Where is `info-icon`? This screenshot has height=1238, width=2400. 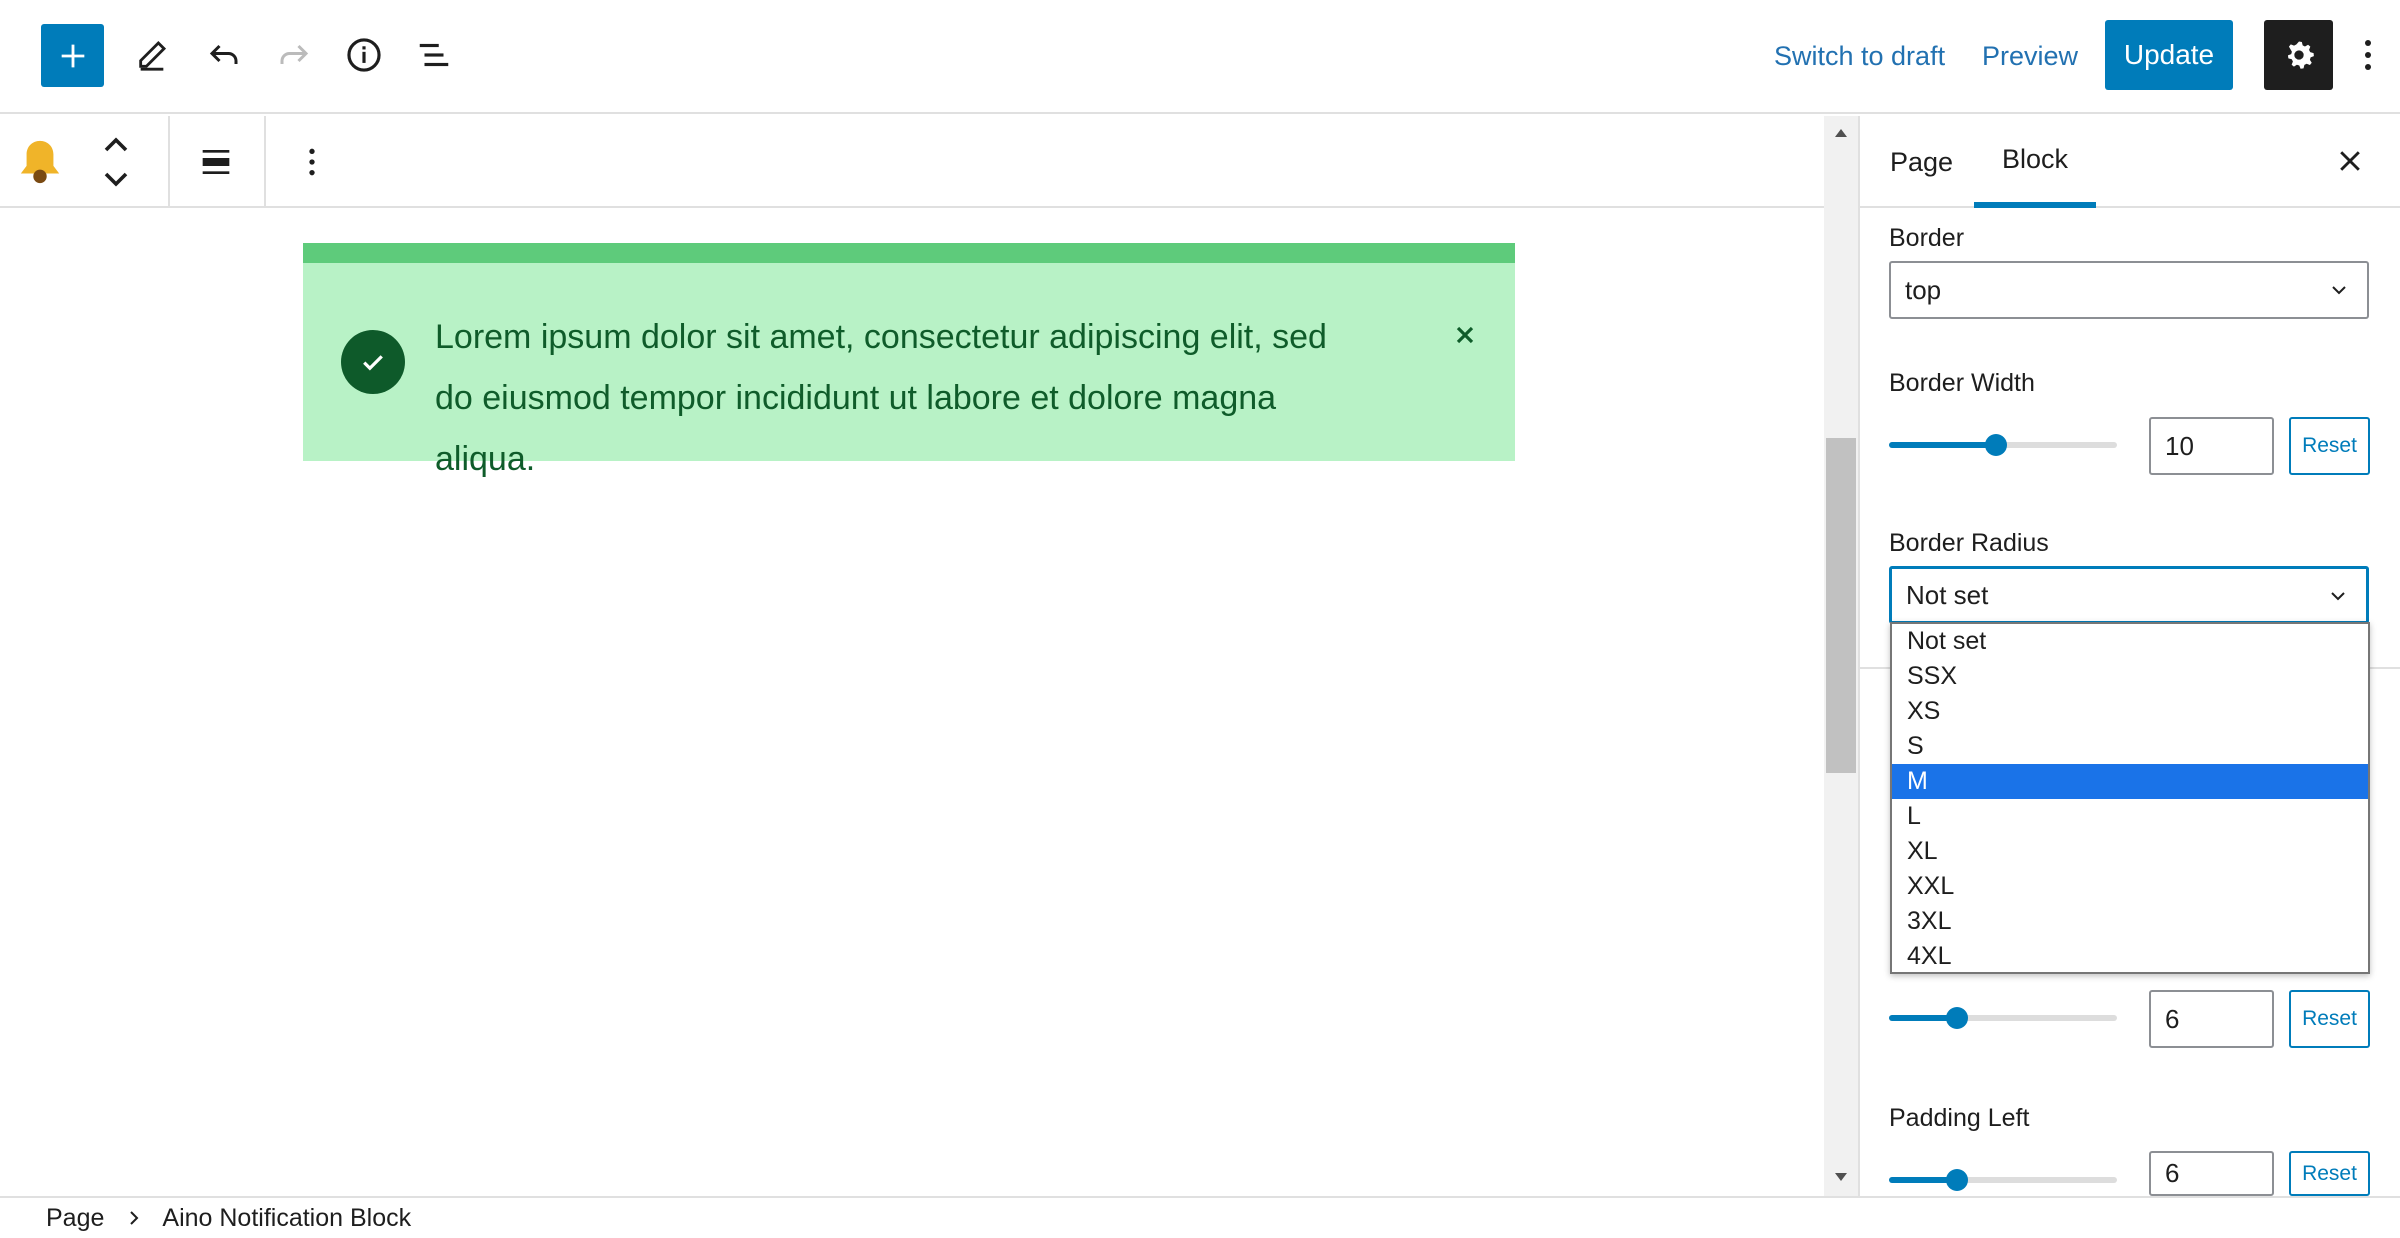 info-icon is located at coordinates (364, 55).